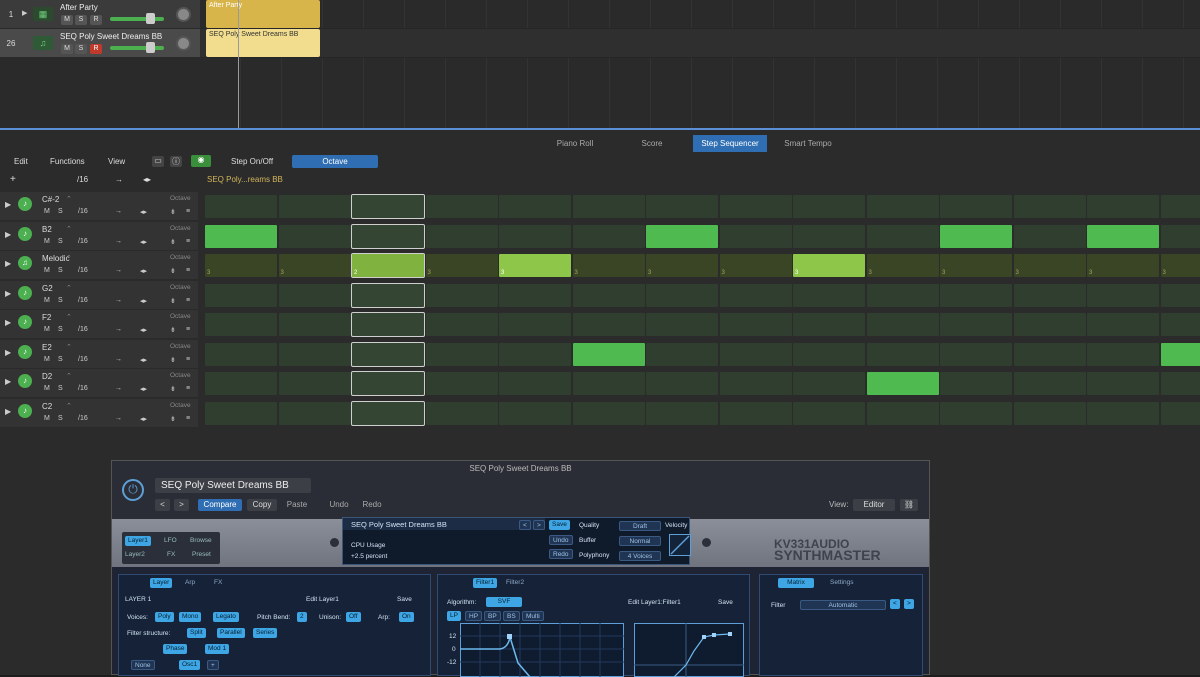  I want to click on filter-type-lp: LP, so click(454, 616).